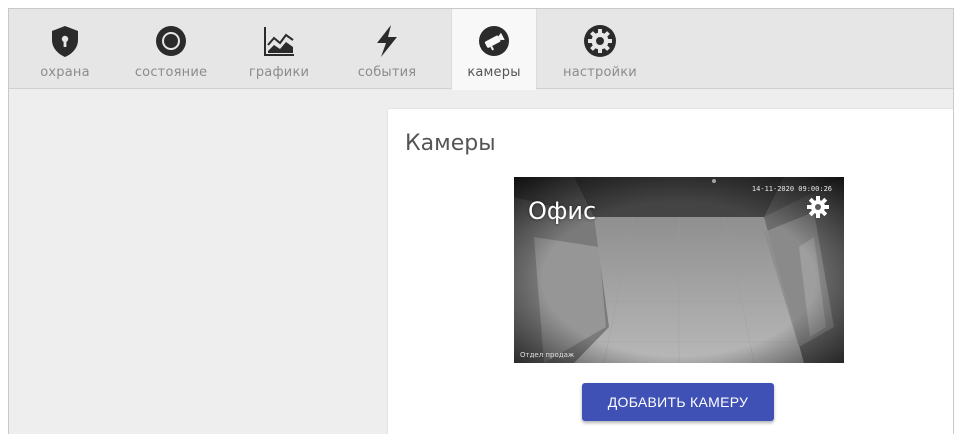 This screenshot has width=958, height=434. Describe the element at coordinates (494, 41) in the screenshot. I see `camera-icon` at that location.